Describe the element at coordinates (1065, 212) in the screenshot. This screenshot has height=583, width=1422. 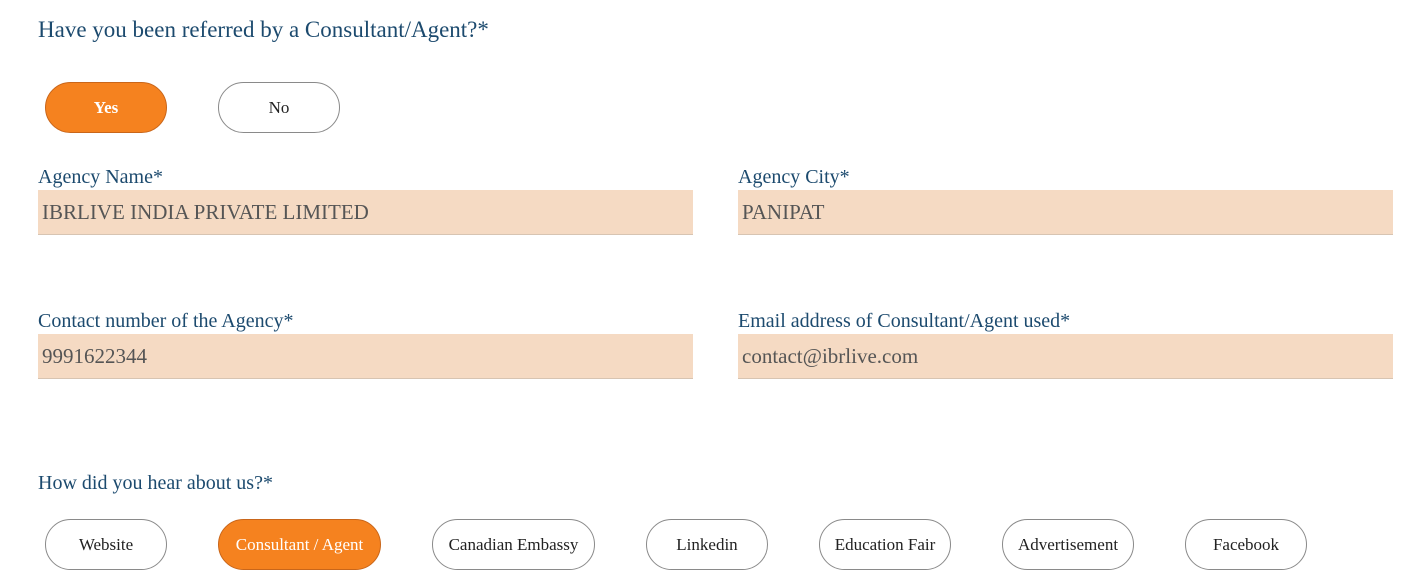
I see `agency-city-field: PANIPAT` at that location.